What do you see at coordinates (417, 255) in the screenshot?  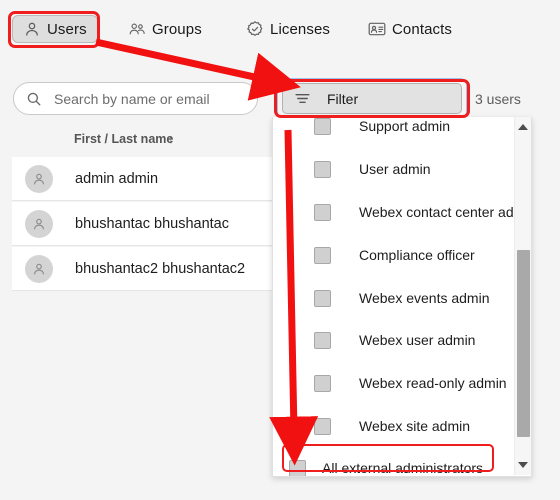 I see `filter-option-label: Compliance officer` at bounding box center [417, 255].